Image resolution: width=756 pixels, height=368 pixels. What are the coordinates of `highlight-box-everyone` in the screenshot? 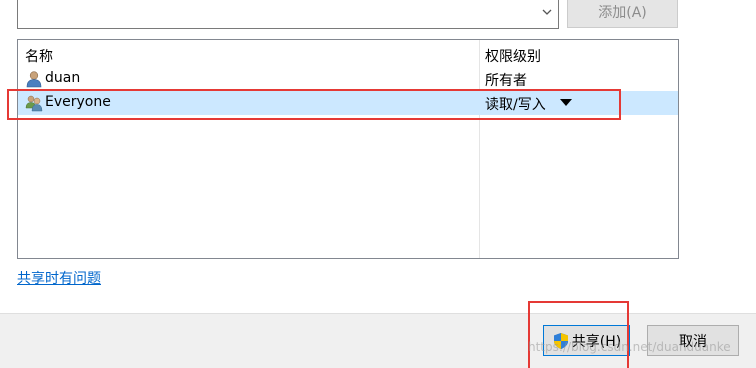 It's located at (314, 104).